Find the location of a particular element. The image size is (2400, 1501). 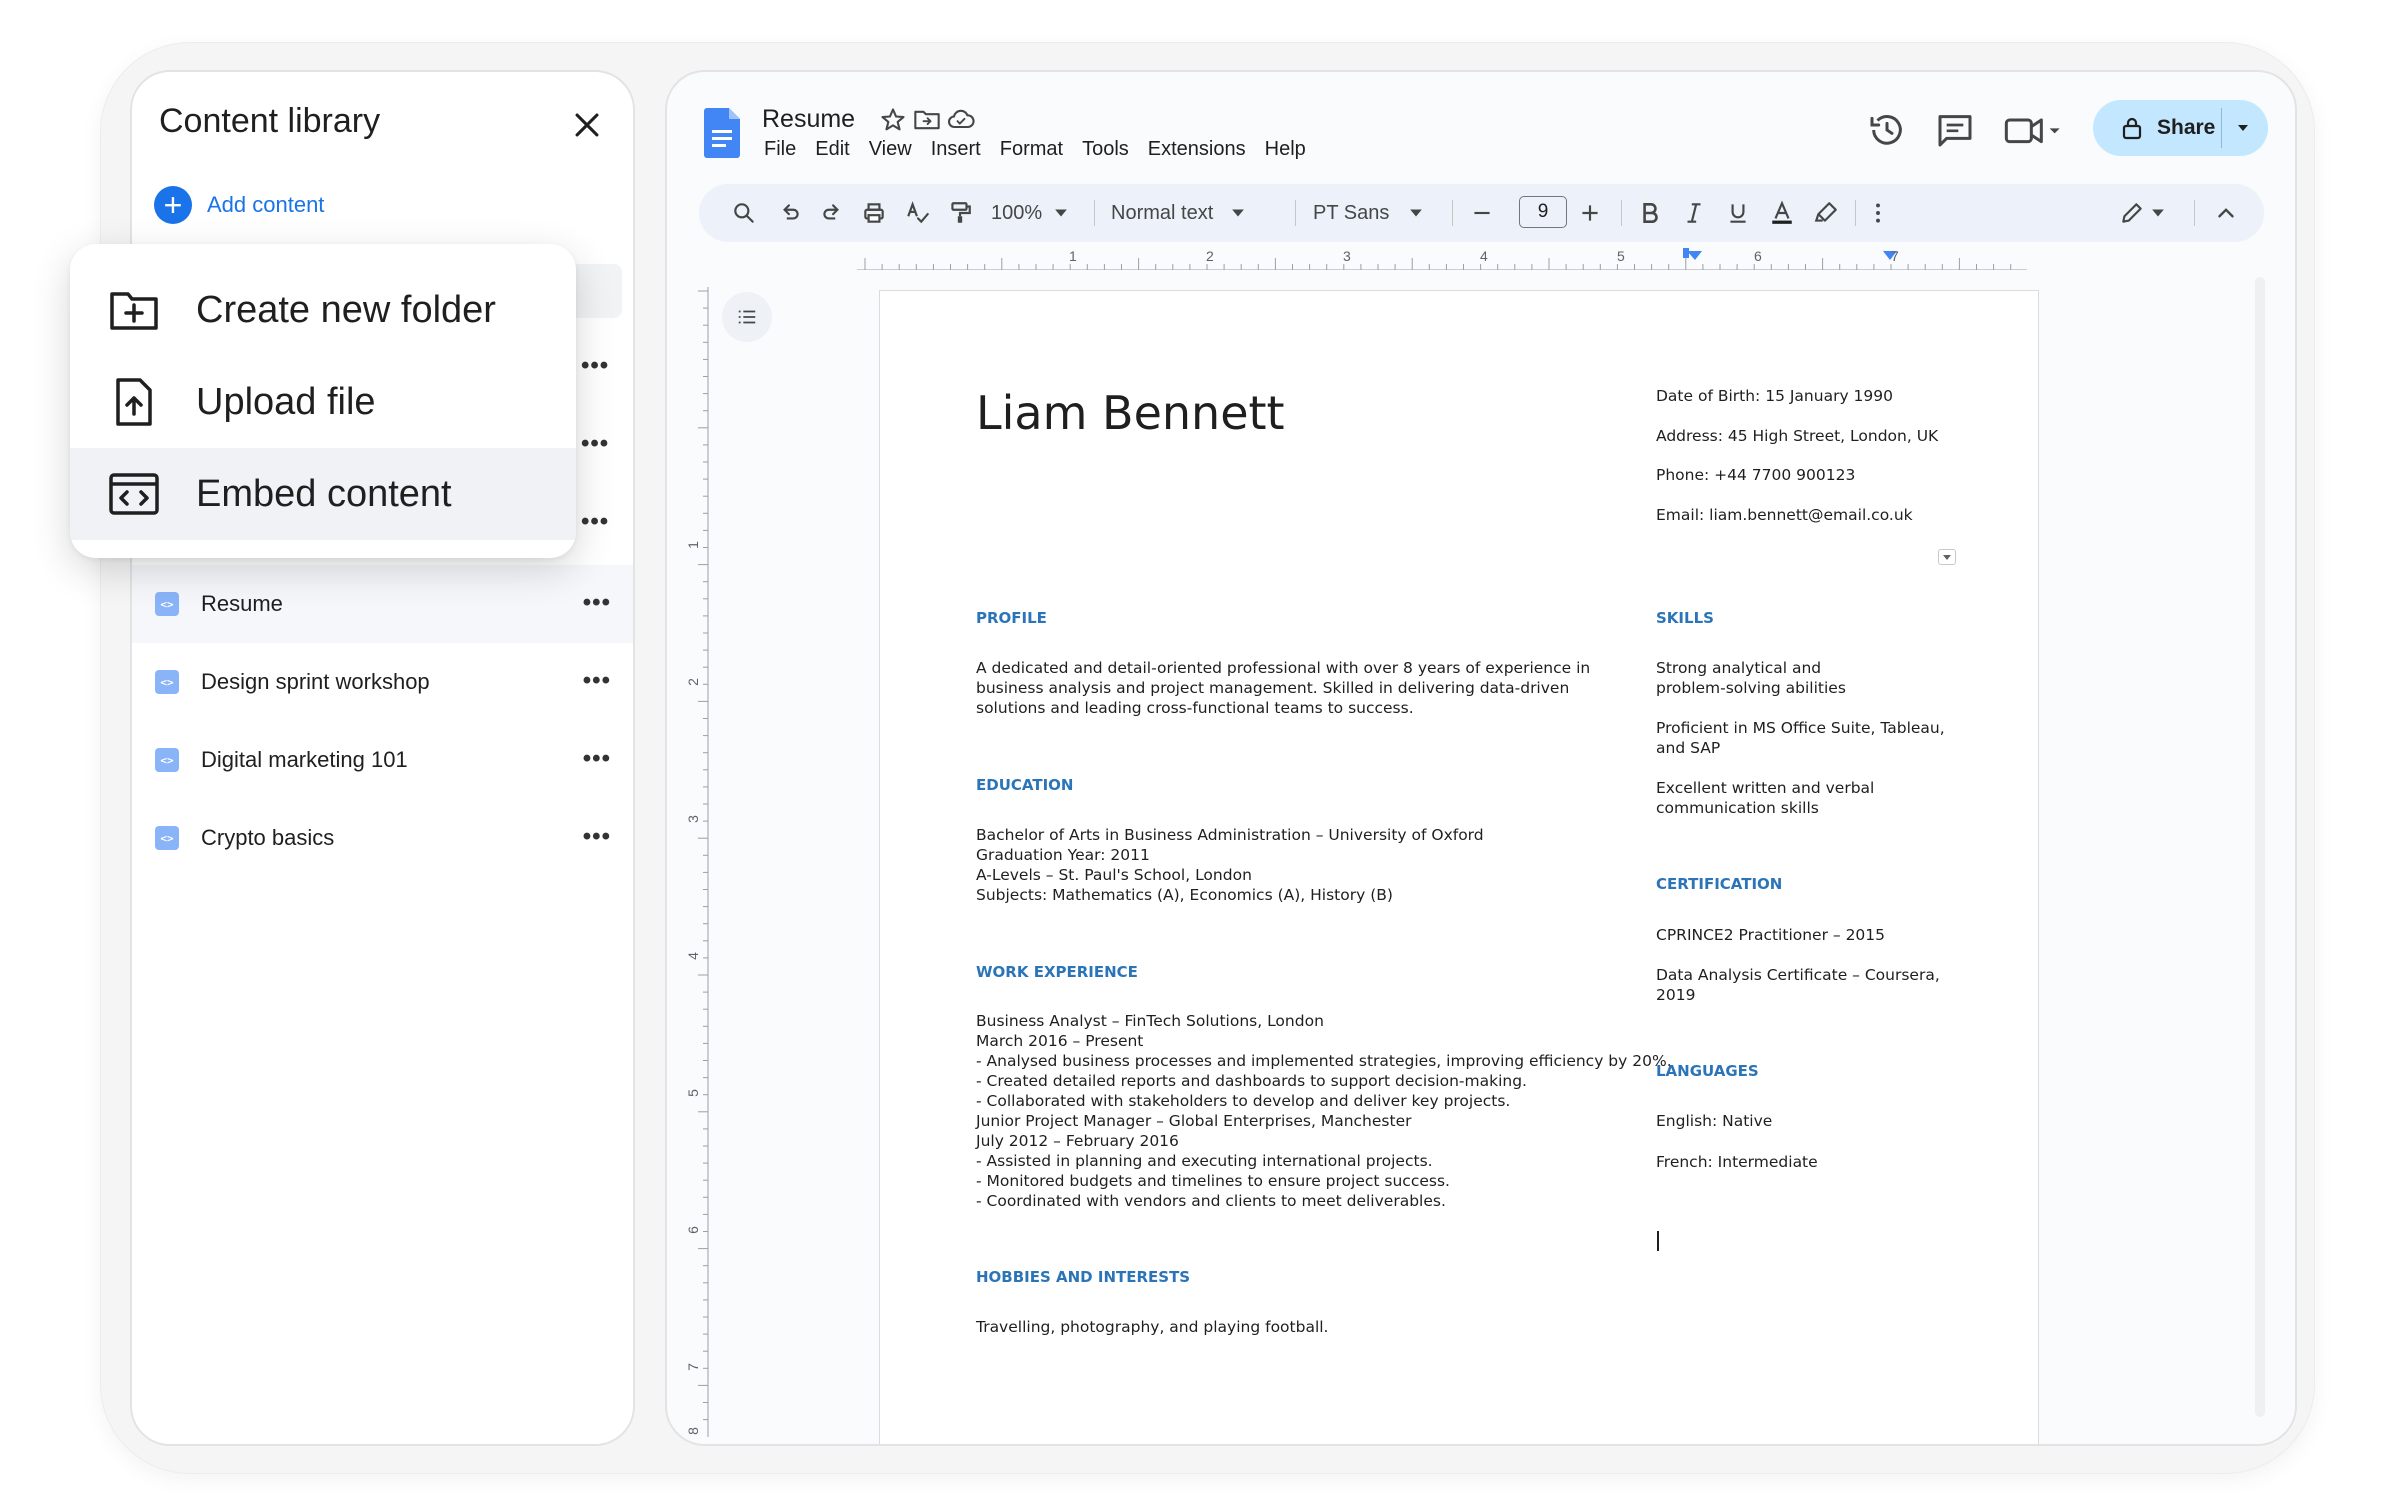

menu-item-label: Upload file is located at coordinates (286, 401).